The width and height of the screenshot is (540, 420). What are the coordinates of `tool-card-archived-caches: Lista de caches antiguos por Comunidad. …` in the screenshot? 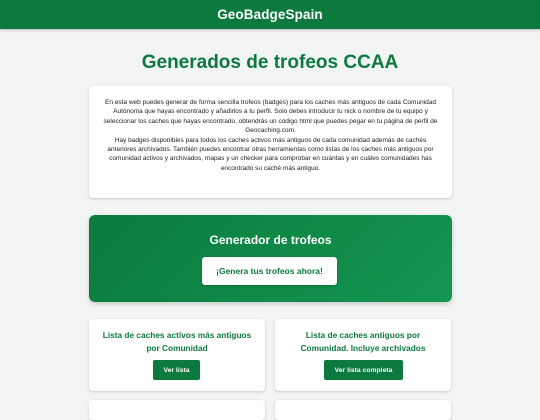 It's located at (363, 355).